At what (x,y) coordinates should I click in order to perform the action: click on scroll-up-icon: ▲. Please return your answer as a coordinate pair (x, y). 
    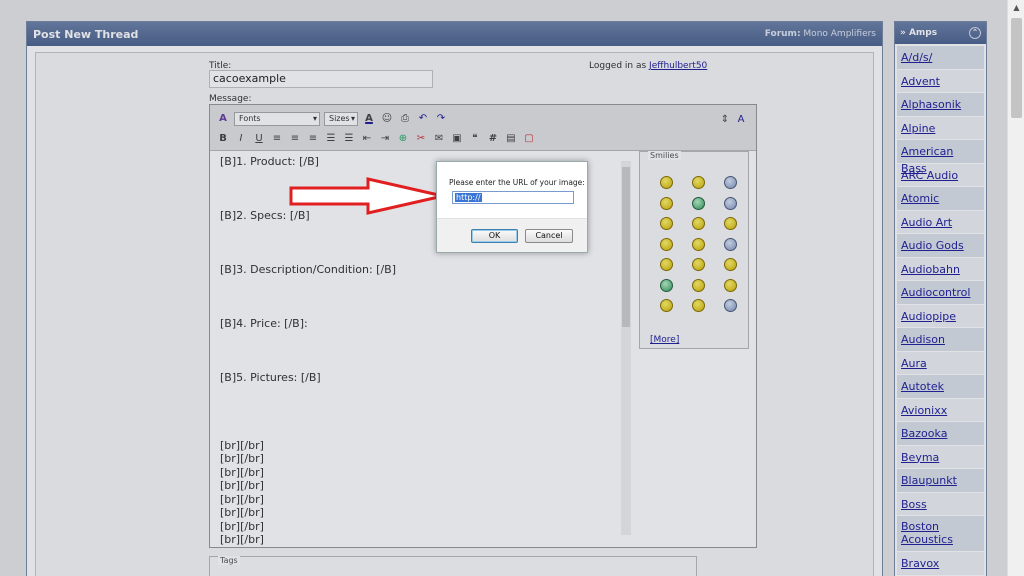
    Looking at the image, I should click on (1016, 8).